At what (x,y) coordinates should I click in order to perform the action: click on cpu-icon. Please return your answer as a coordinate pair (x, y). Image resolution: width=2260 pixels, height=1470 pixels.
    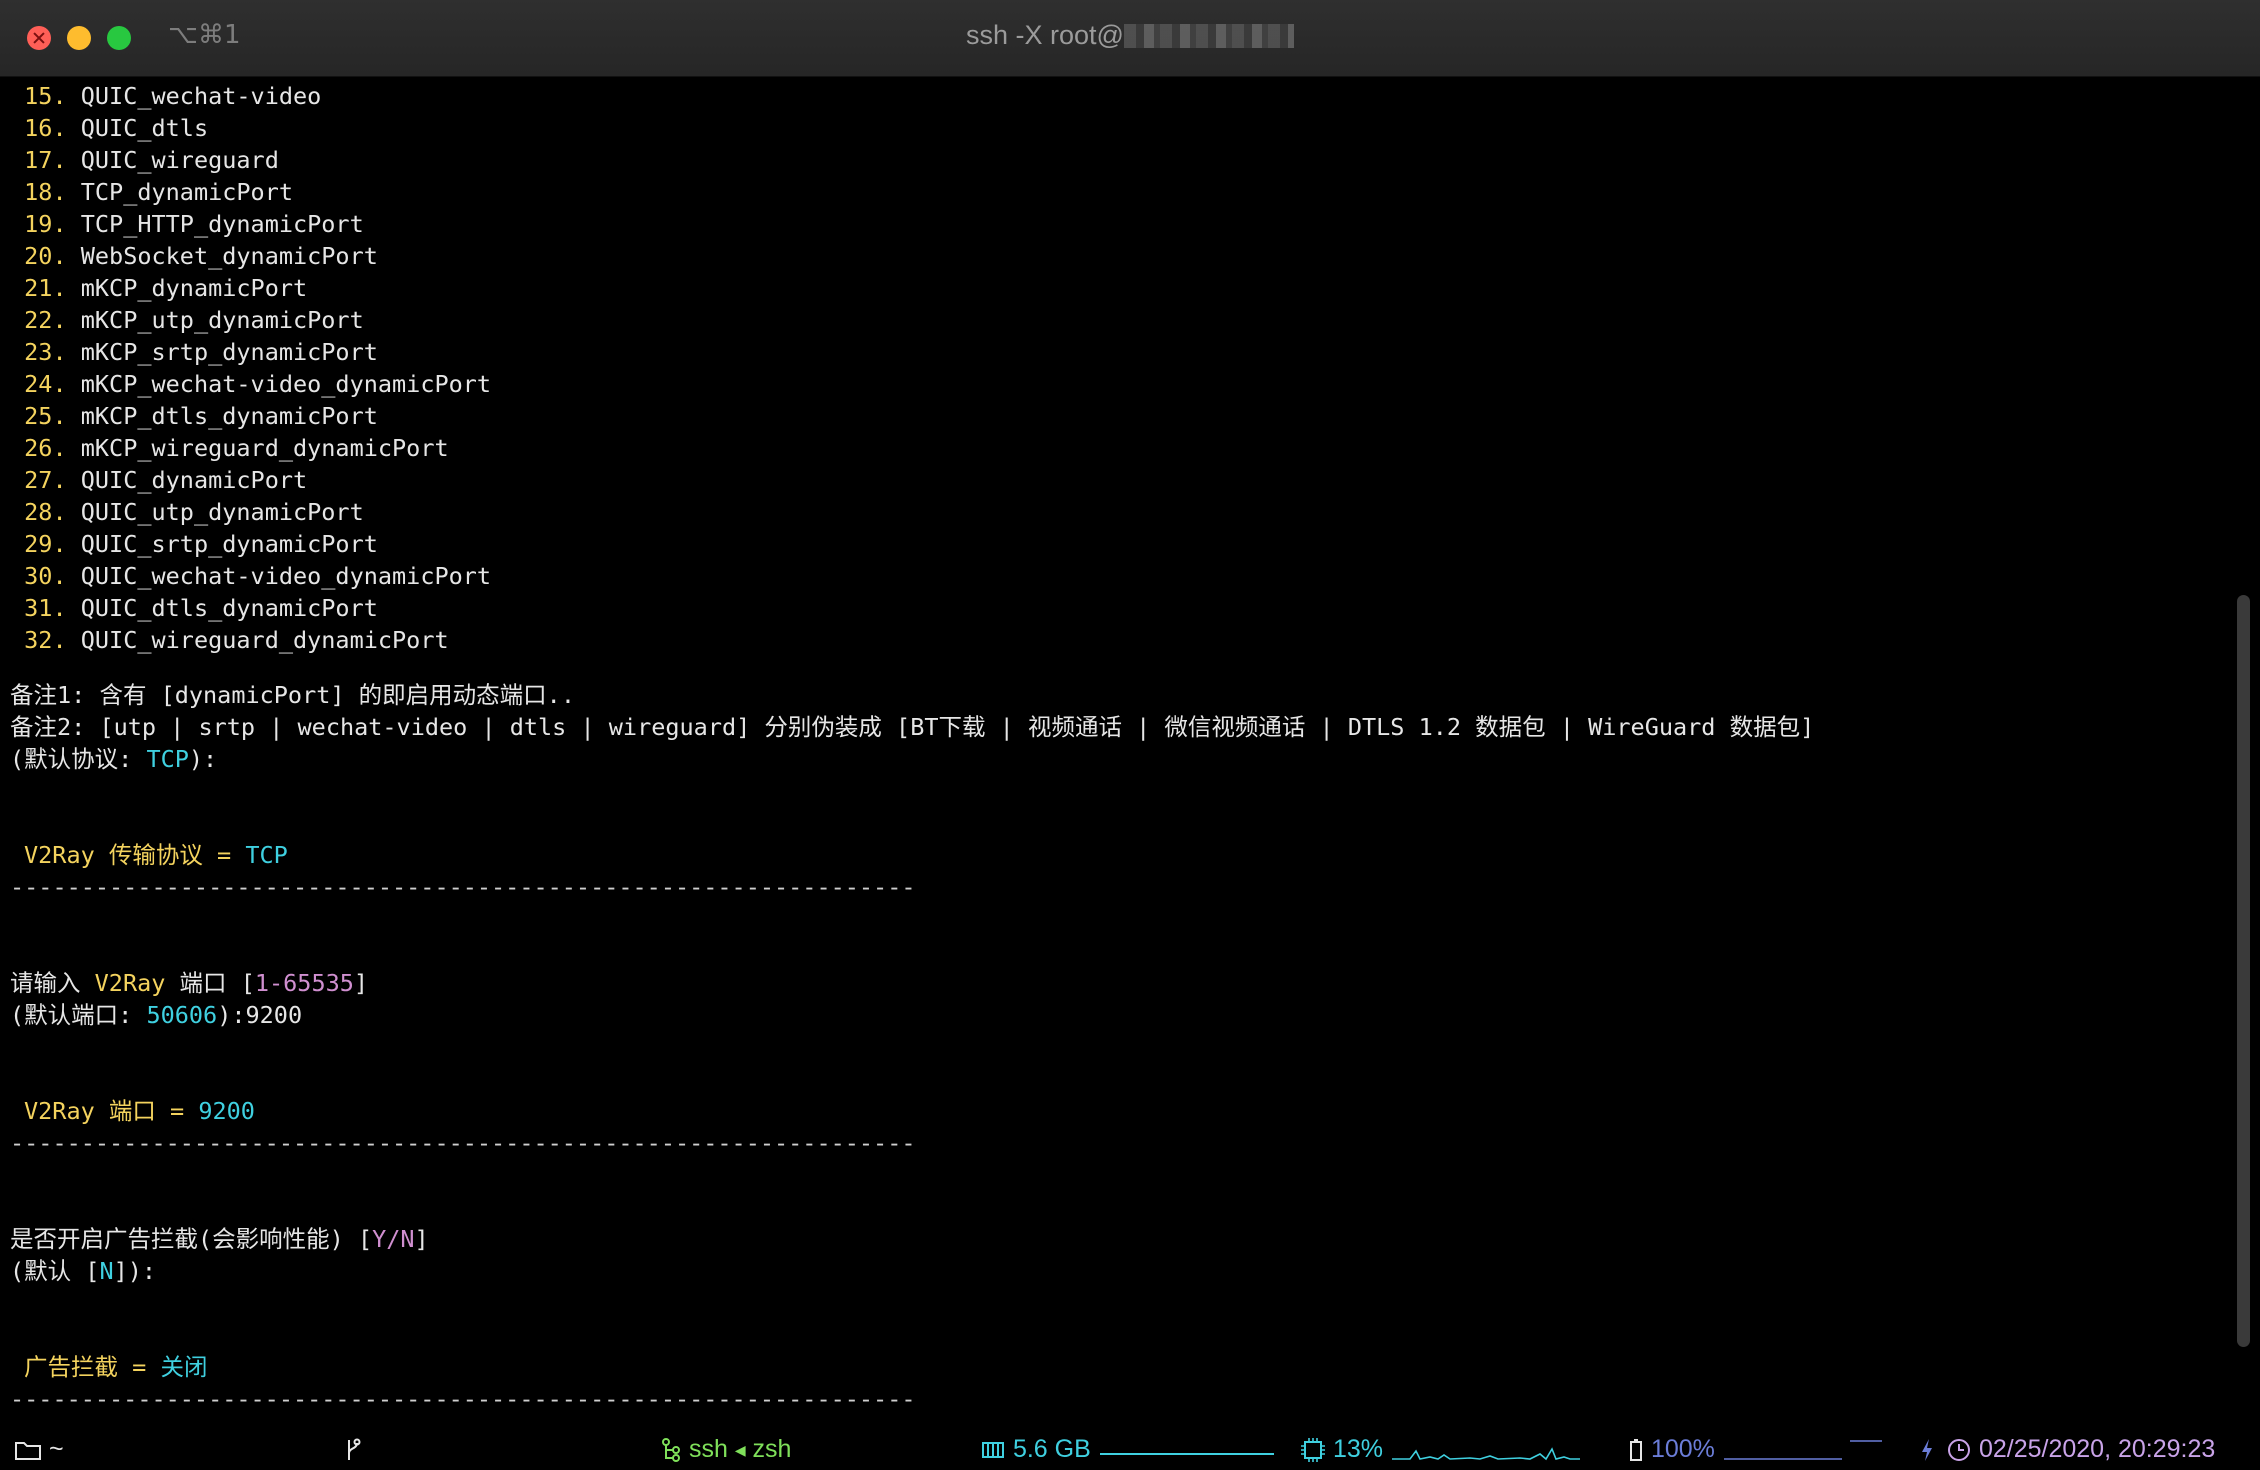
    Looking at the image, I should click on (1313, 1450).